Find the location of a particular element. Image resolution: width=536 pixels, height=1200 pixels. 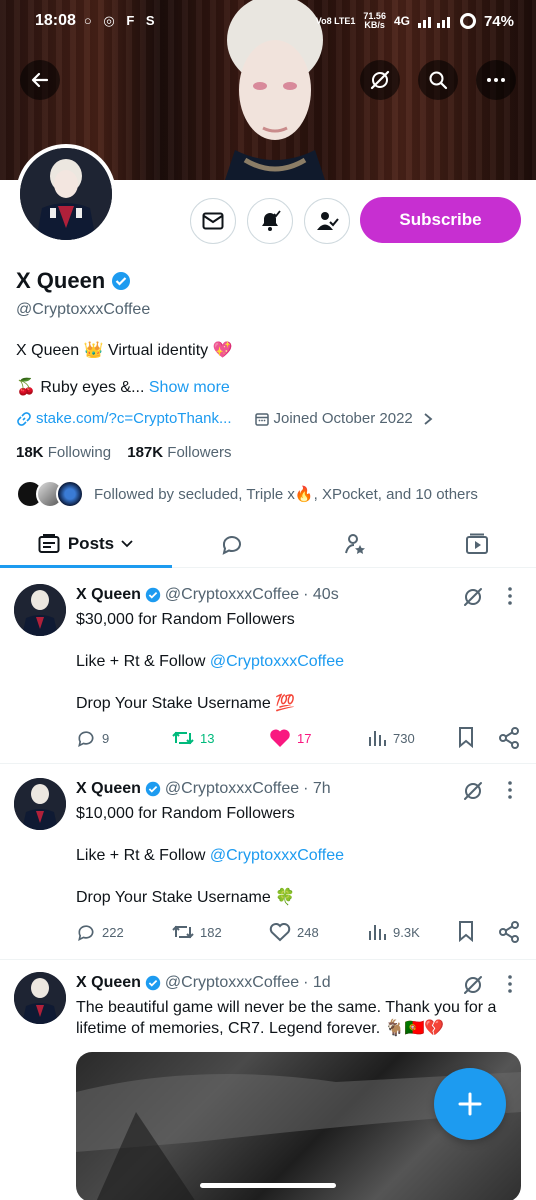

profile-avatar is located at coordinates (66, 194).